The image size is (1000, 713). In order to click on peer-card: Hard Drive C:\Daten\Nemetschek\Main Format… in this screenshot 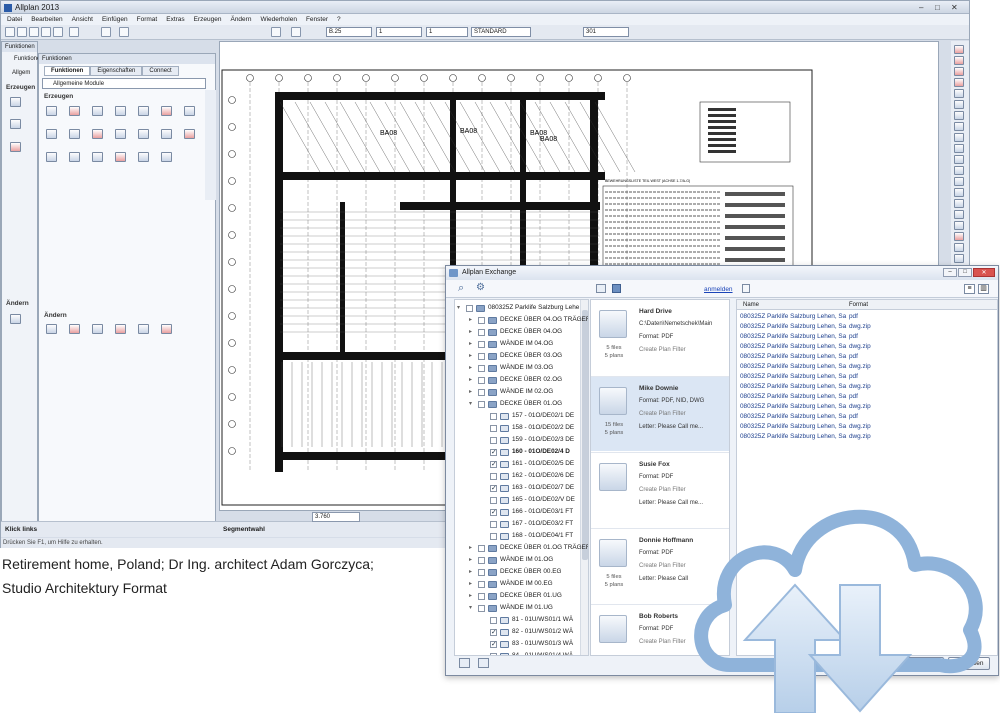, I will do `click(660, 337)`.